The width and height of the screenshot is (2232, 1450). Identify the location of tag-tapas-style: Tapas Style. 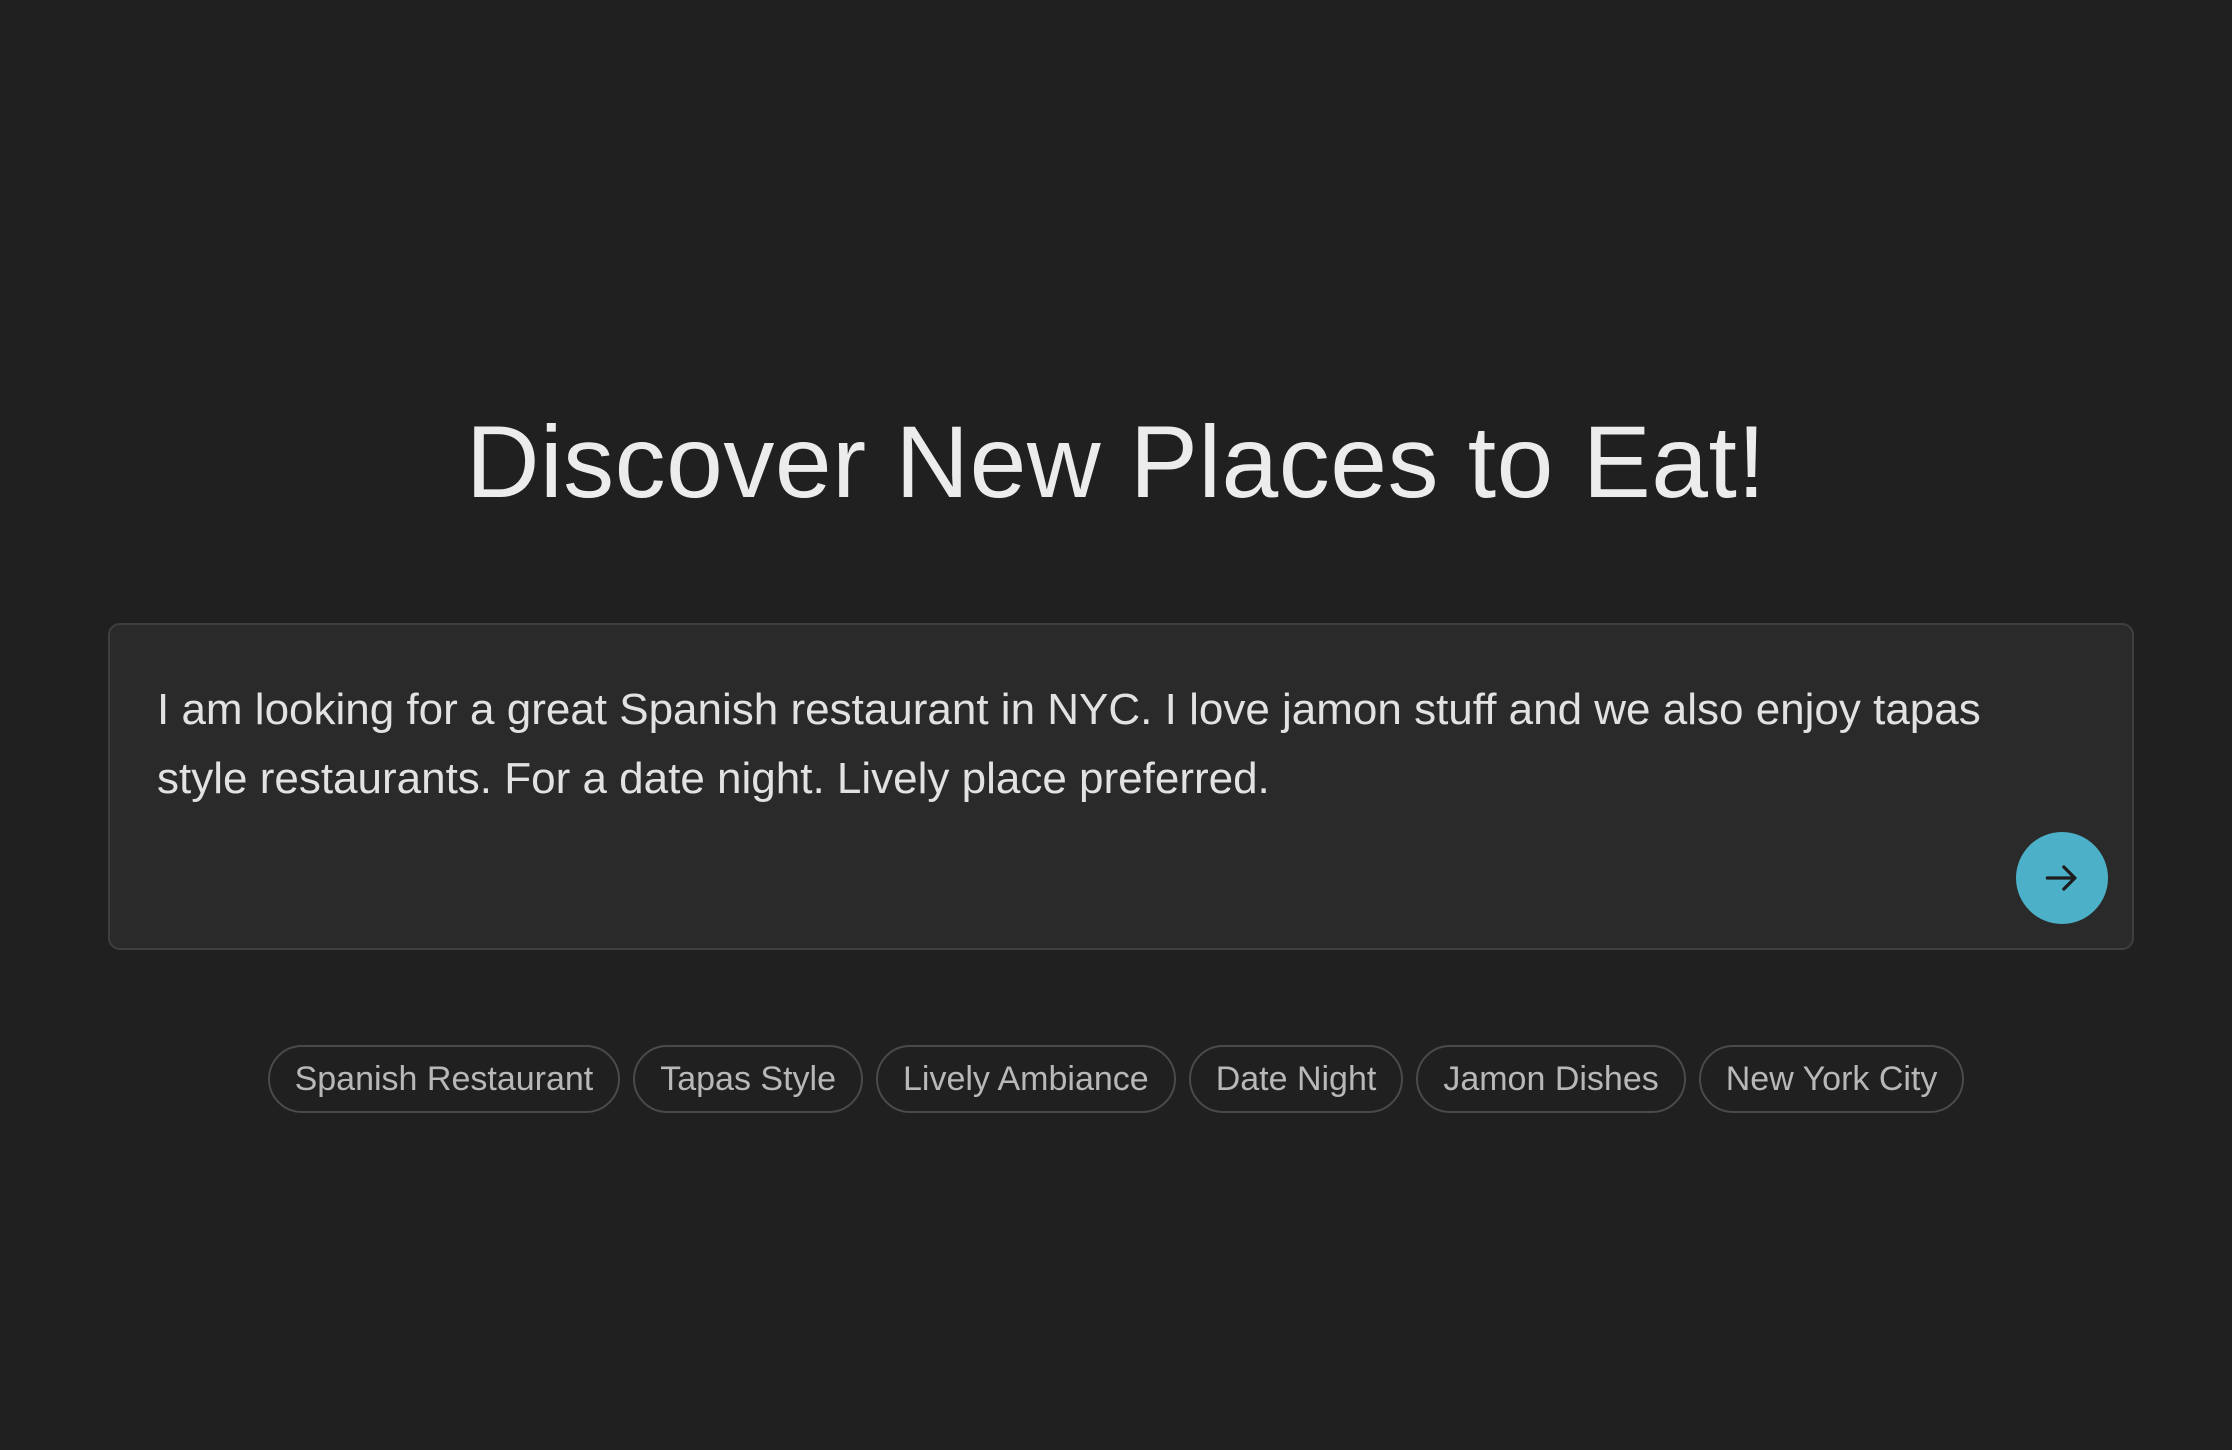
(748, 1079).